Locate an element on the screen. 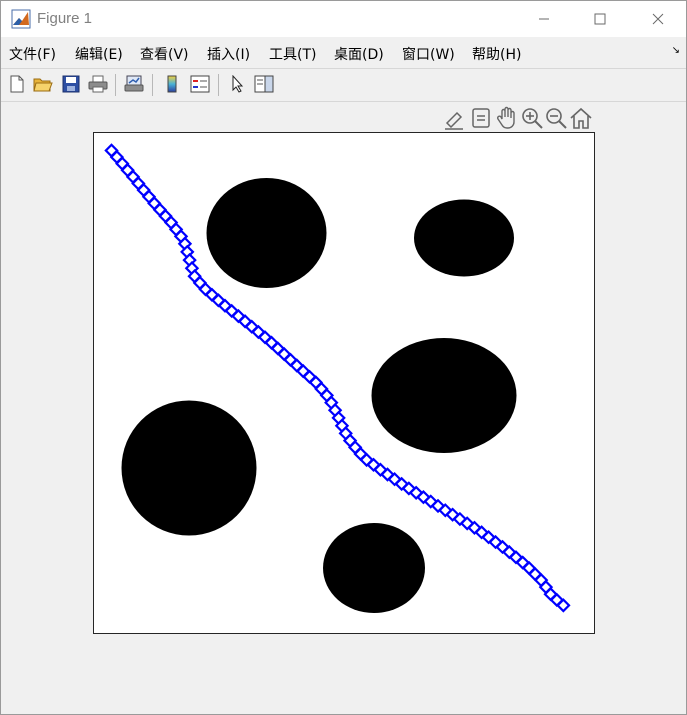 This screenshot has height=715, width=687. new-figure-icon is located at coordinates (17, 84).